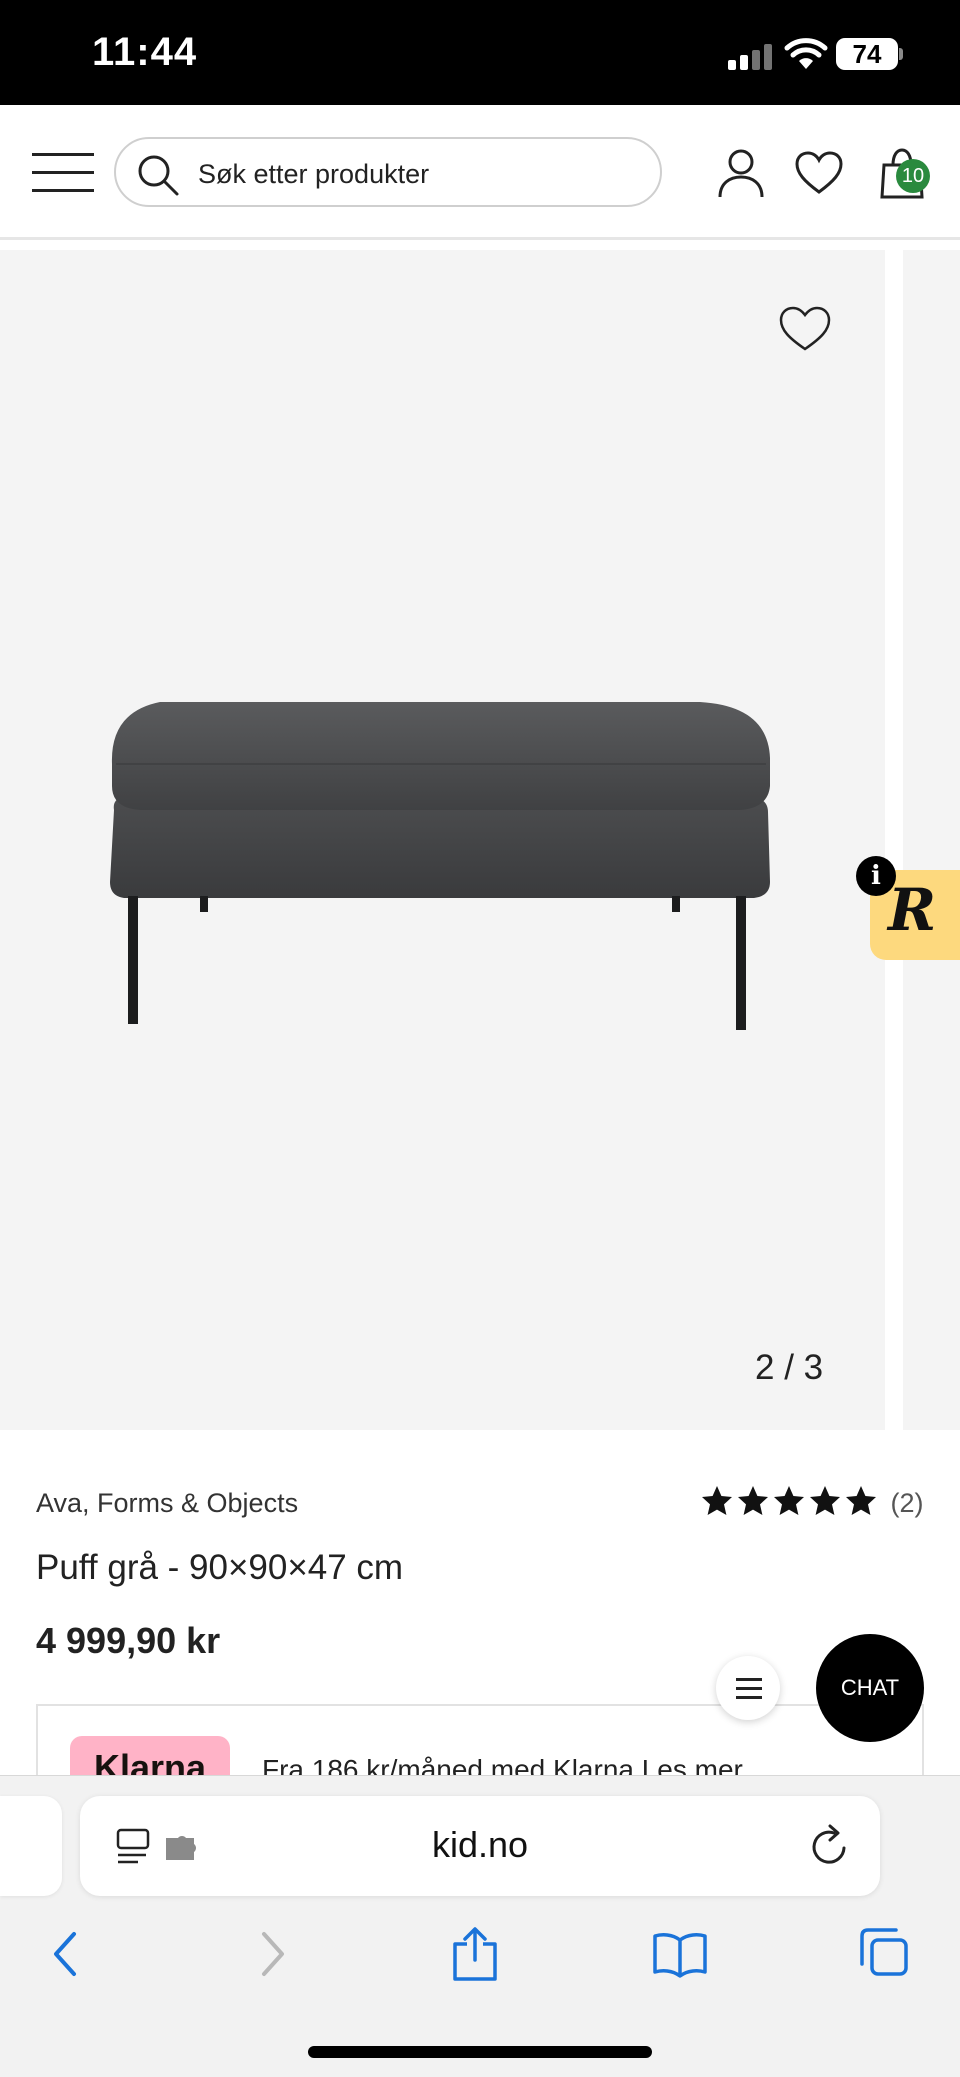  I want to click on status-time: 11:44, so click(145, 52).